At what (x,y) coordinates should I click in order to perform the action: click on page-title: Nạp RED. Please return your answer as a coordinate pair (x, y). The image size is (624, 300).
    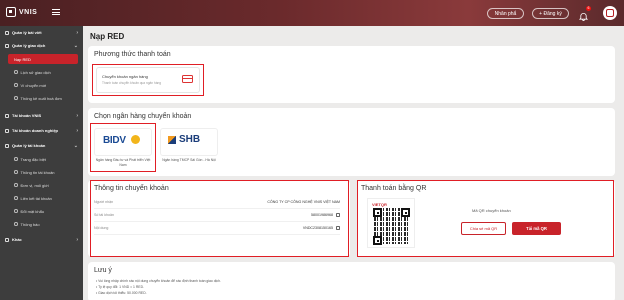
    Looking at the image, I should click on (107, 36).